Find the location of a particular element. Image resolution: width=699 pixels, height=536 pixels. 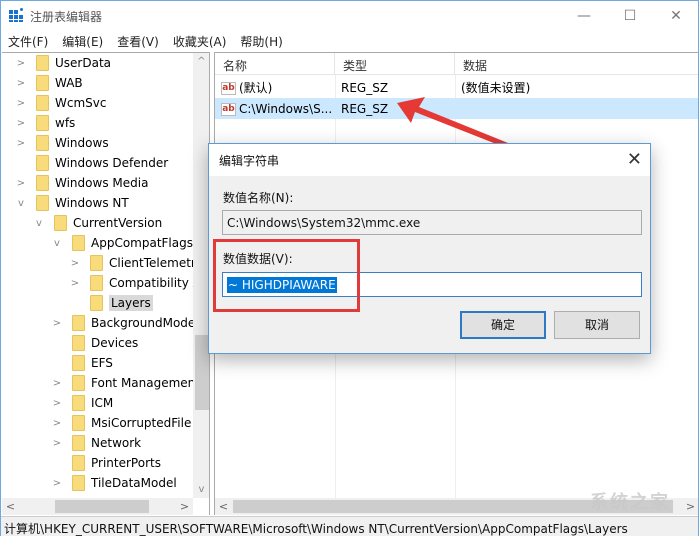

tree-item-label: Windows NT is located at coordinates (92, 203).